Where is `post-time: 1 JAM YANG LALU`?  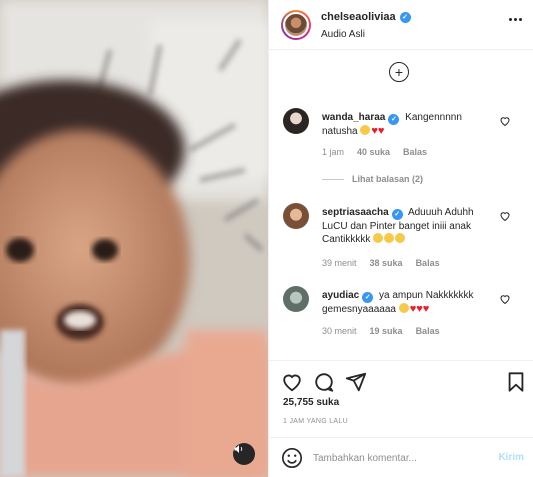 post-time: 1 JAM YANG LALU is located at coordinates (315, 421).